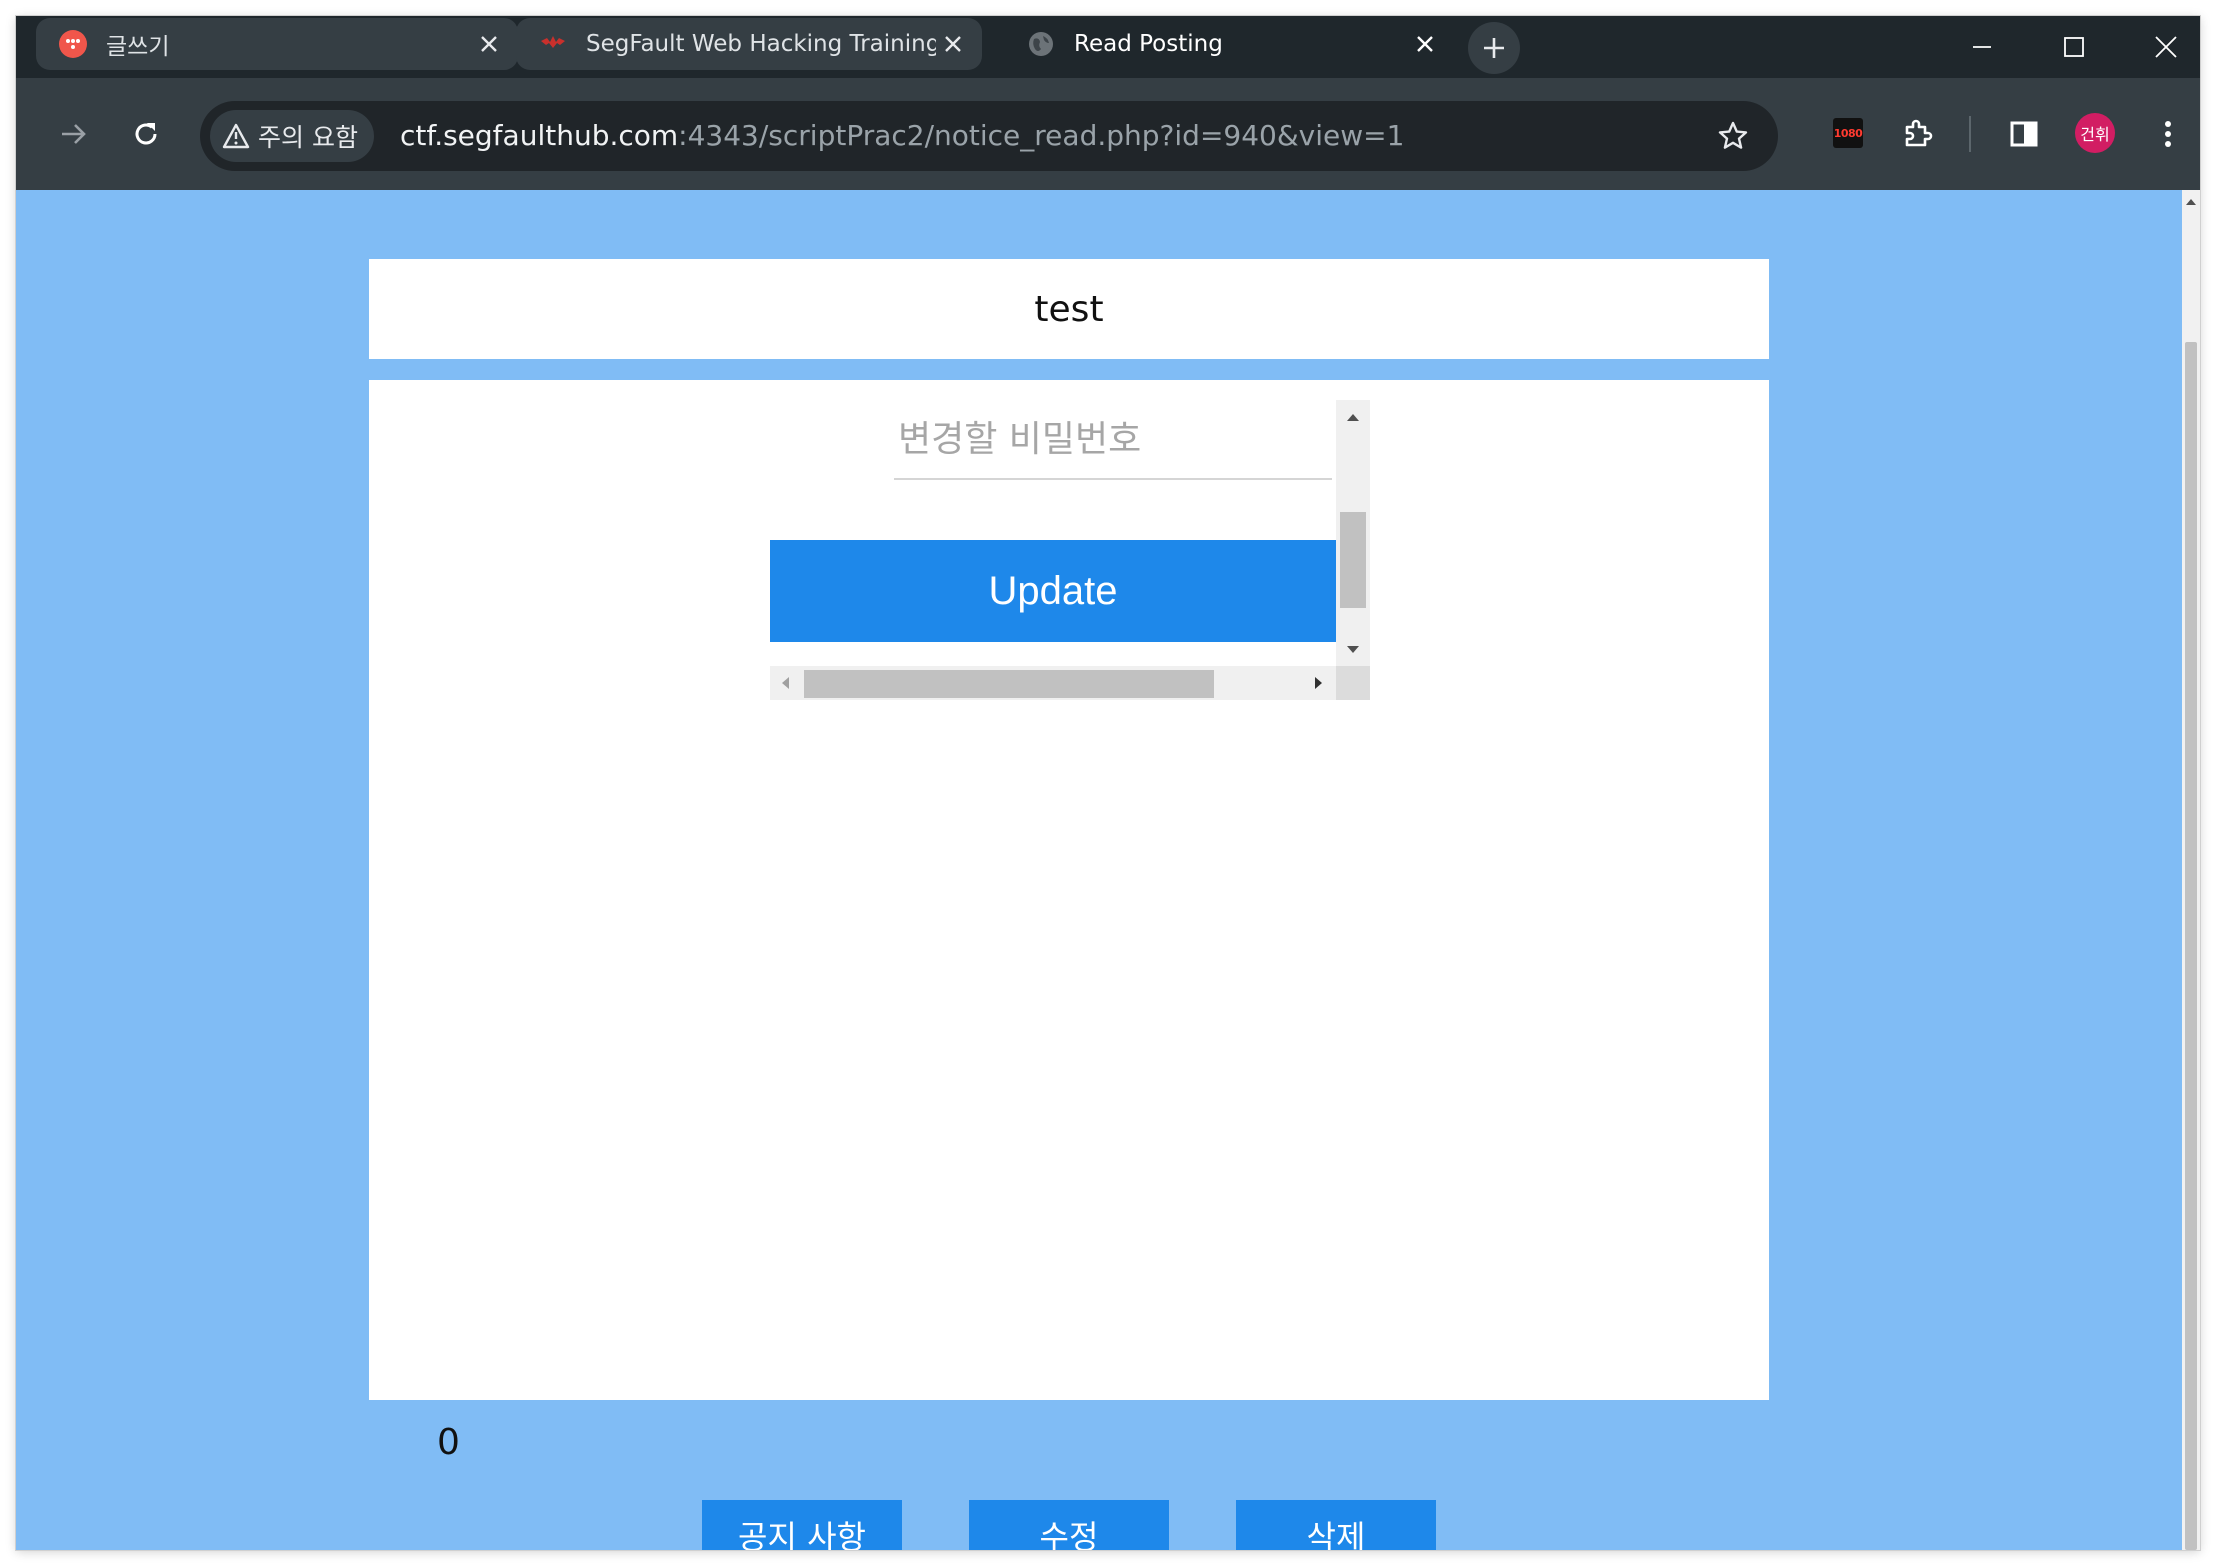 This screenshot has width=2214, height=1564. Describe the element at coordinates (785, 683) in the screenshot. I see `scroll-left-arrow-icon` at that location.